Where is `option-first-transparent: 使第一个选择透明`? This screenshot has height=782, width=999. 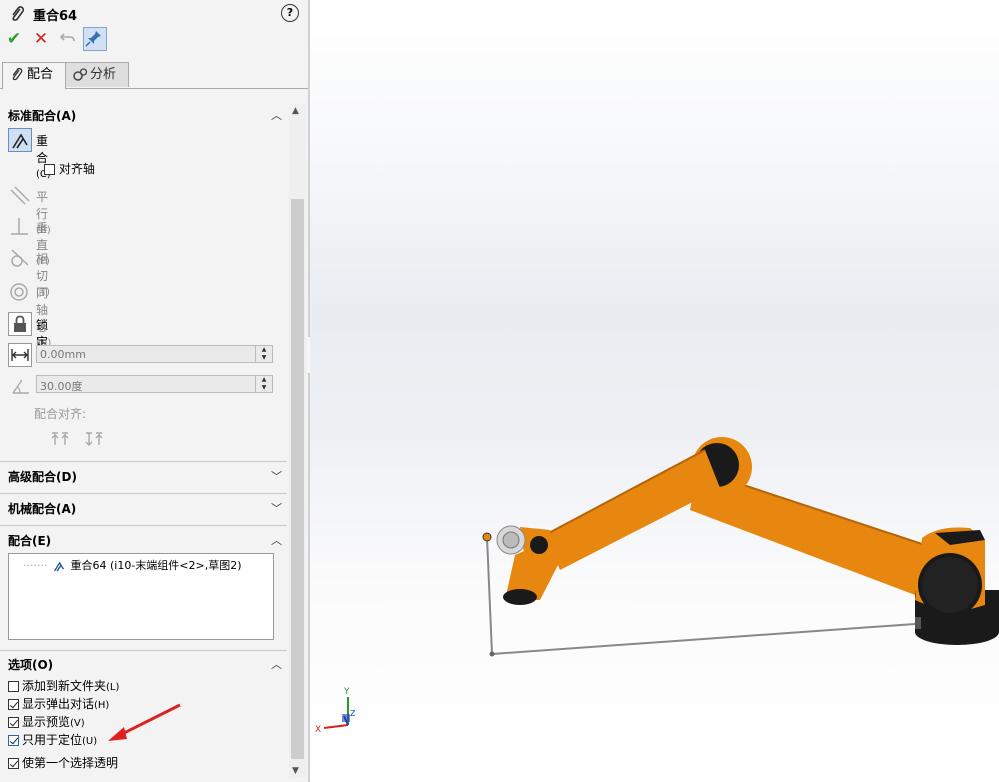
option-first-transparent: 使第一个选择透明 is located at coordinates (63, 762).